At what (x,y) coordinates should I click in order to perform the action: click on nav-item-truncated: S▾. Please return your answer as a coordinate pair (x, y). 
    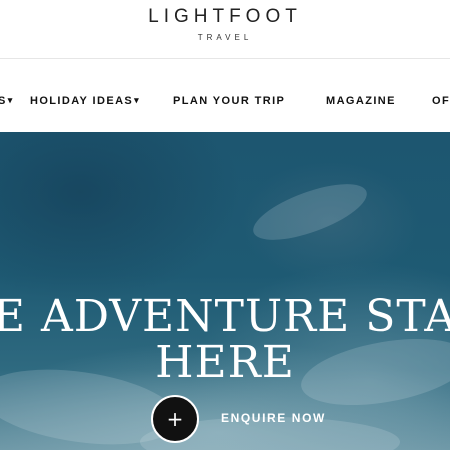
    Looking at the image, I should click on (7, 101).